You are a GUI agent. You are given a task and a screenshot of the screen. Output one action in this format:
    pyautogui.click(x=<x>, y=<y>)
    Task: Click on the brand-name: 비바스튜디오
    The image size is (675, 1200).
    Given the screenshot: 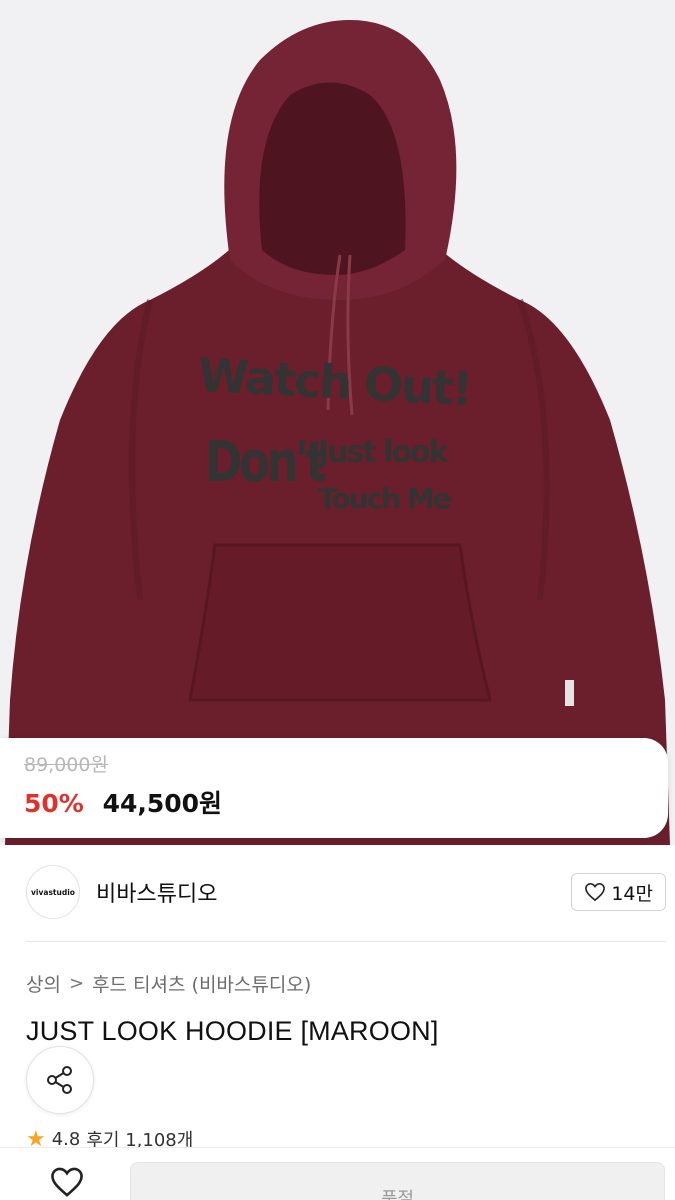 What is the action you would take?
    pyautogui.click(x=156, y=892)
    